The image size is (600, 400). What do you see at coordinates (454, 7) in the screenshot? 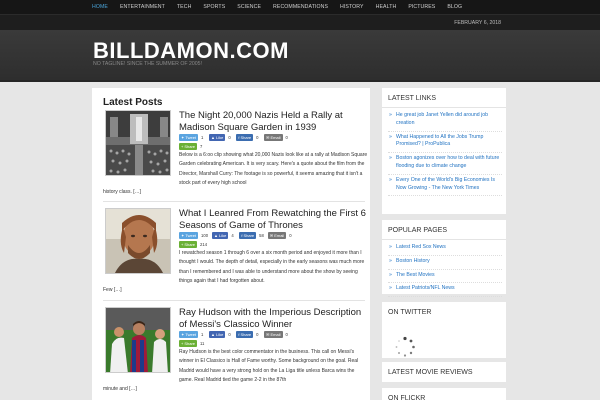
I see `nav-item-blog: Blog` at bounding box center [454, 7].